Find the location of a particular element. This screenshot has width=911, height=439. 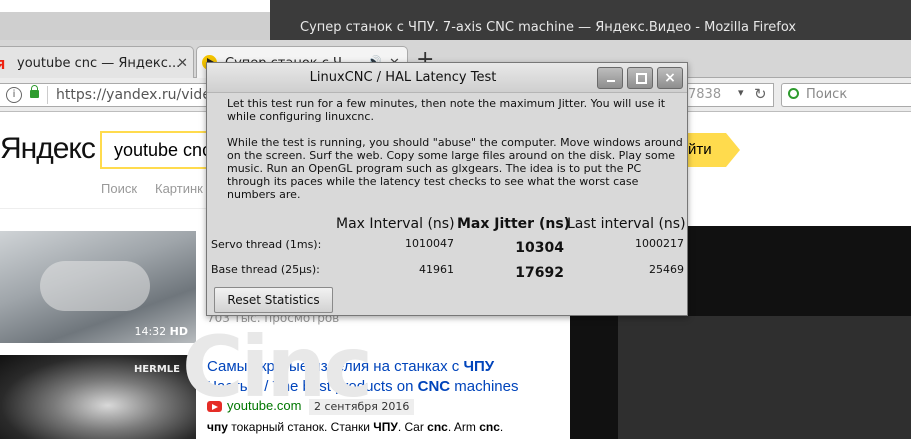

yandex-logo: Яндекс is located at coordinates (48, 149).